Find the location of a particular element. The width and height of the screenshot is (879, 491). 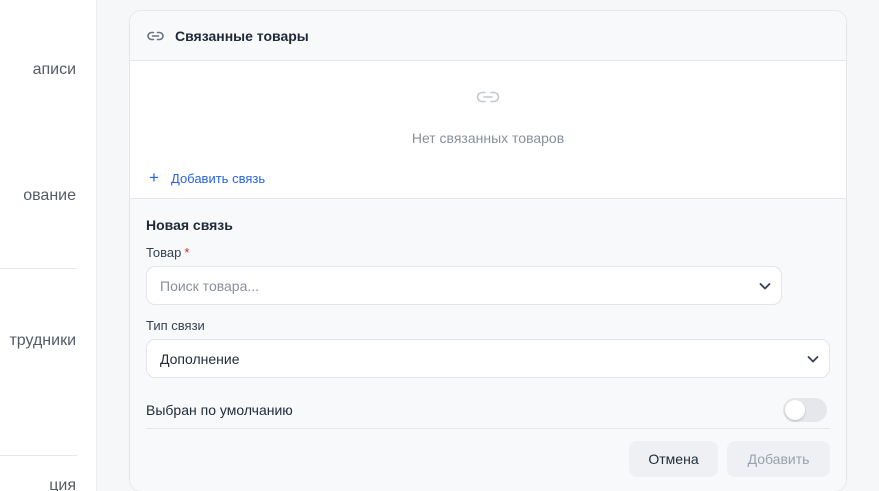

link-type-select: Дополнение is located at coordinates (488, 358).